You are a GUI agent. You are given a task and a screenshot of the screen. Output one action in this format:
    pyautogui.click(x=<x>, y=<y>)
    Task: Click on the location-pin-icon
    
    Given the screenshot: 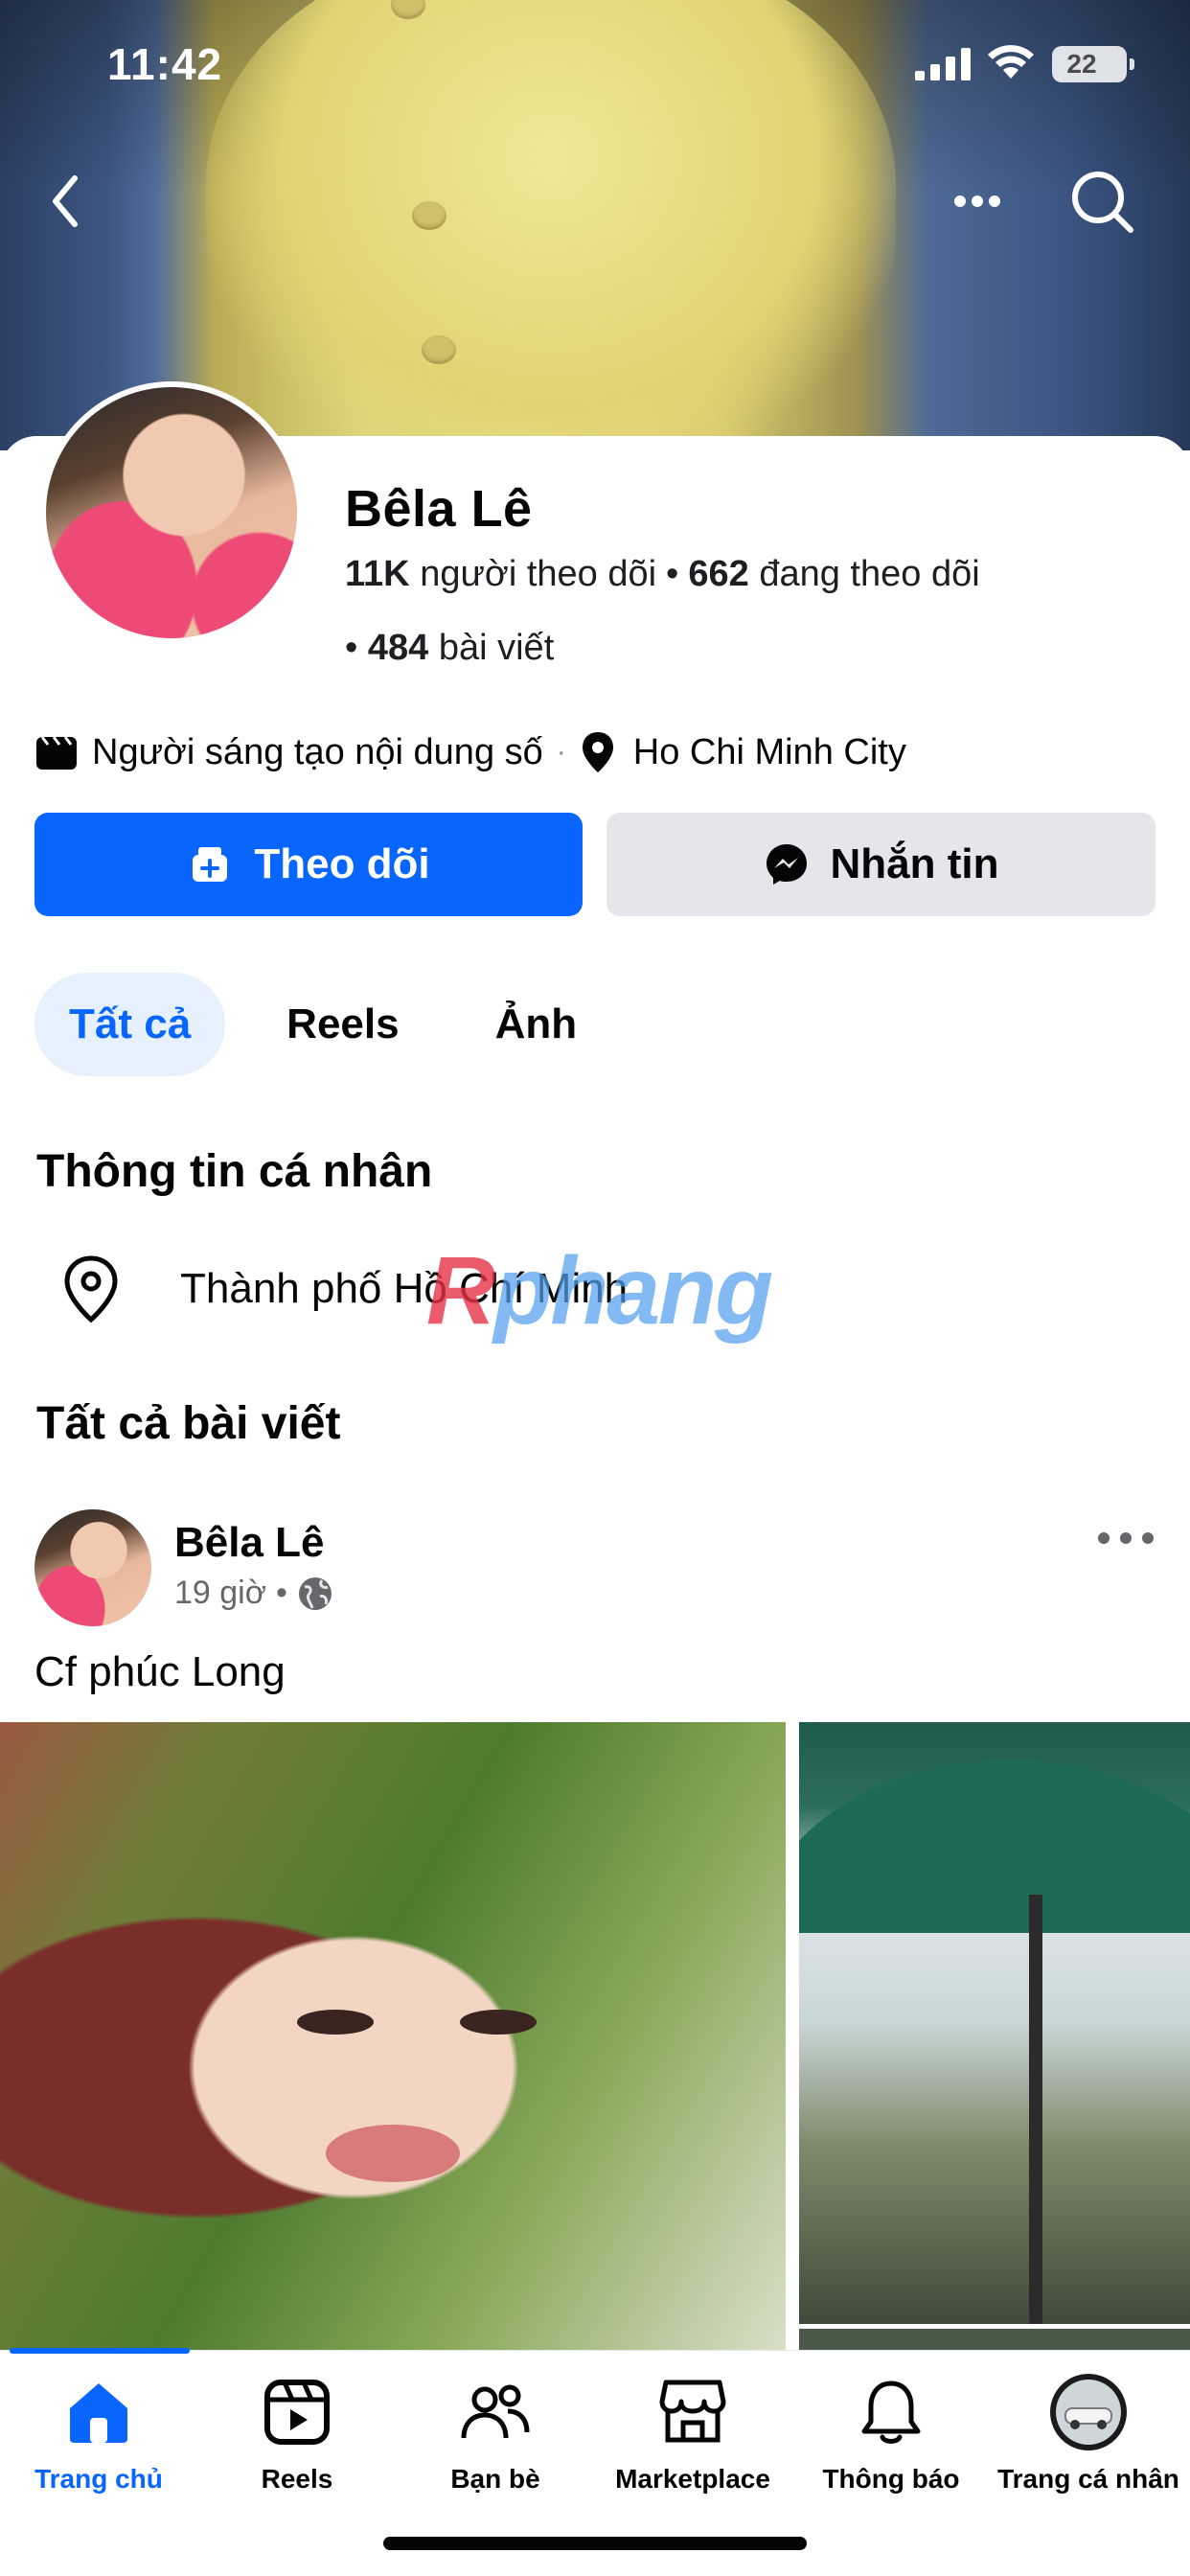 What is the action you would take?
    pyautogui.click(x=598, y=752)
    